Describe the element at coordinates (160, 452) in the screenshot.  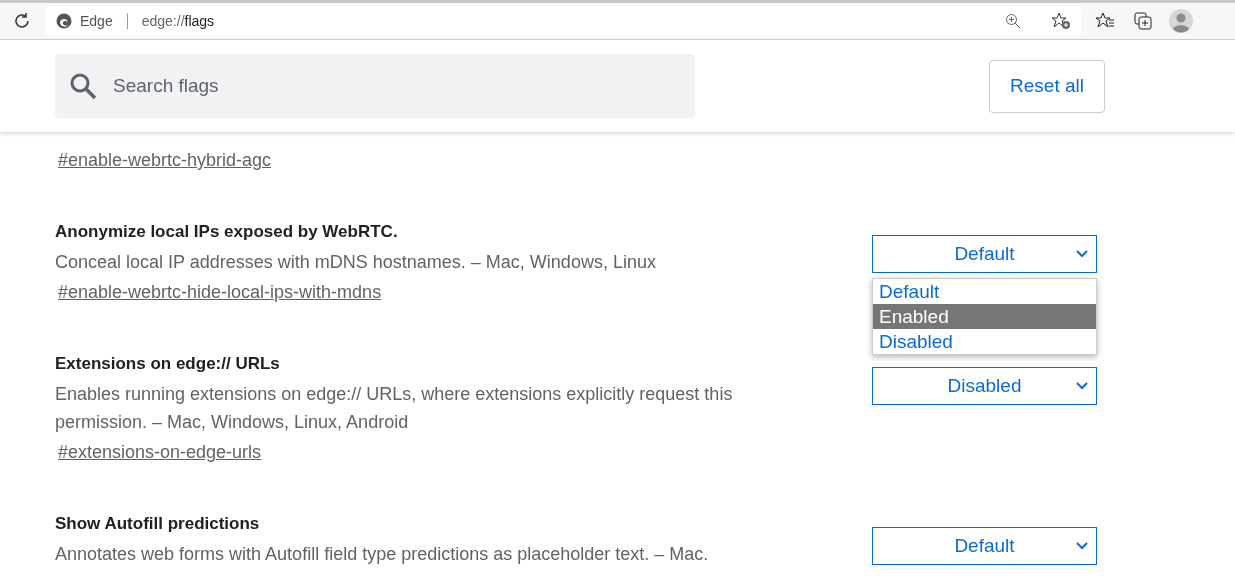
I see `flag-link: #extensions-on-edge-urls` at that location.